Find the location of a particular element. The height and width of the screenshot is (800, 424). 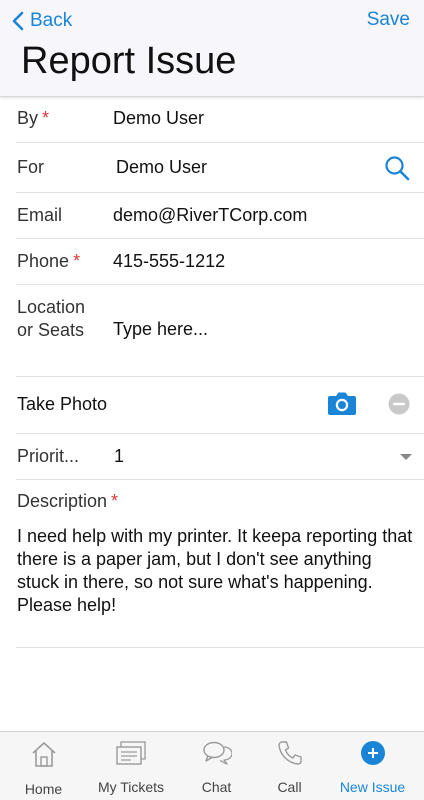

remove-icon is located at coordinates (399, 406).